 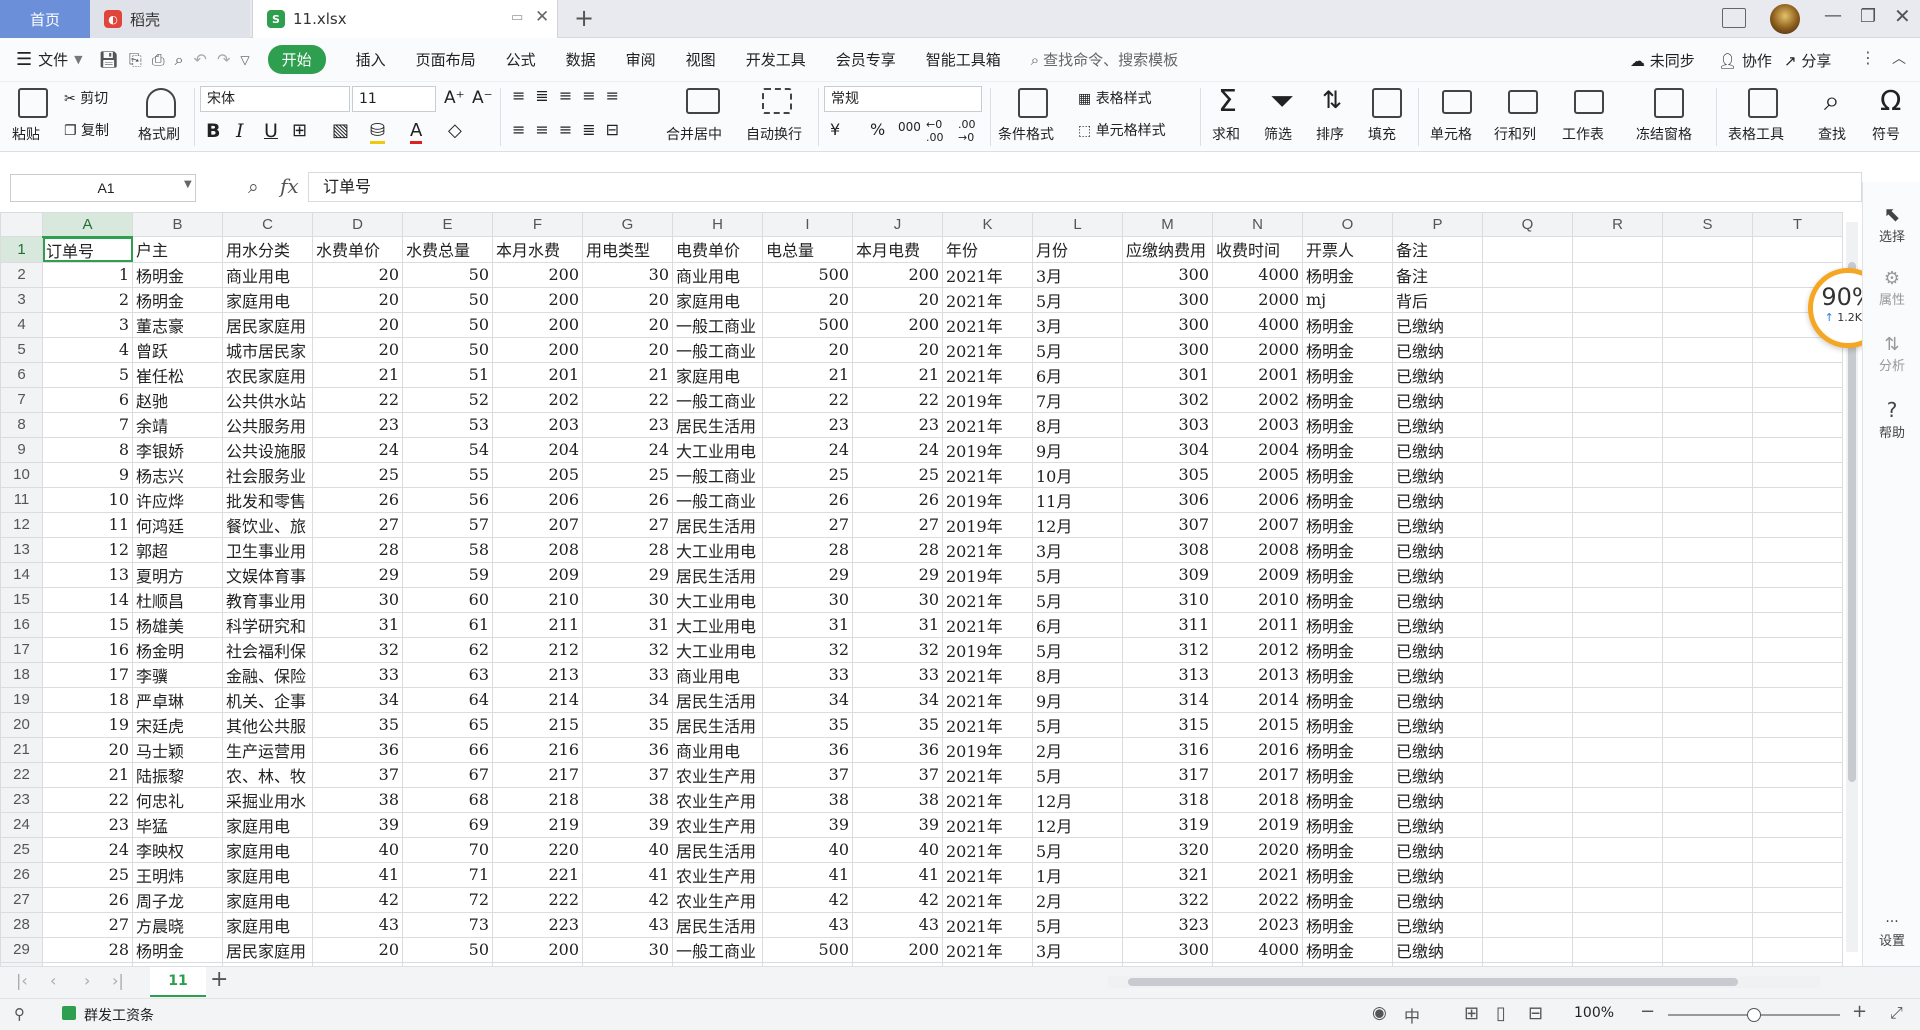 I want to click on cell: 53, so click(x=447, y=424).